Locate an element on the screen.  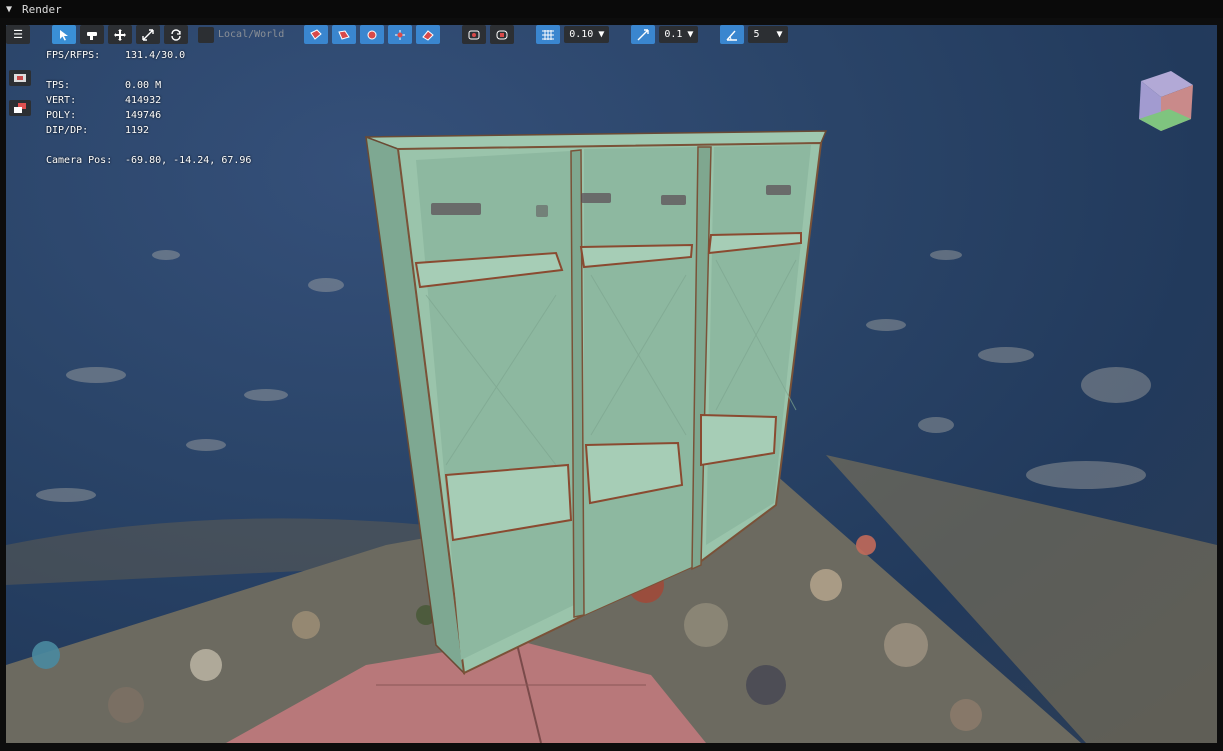
stat-vert: VERT: 414932 is located at coordinates (148, 100).